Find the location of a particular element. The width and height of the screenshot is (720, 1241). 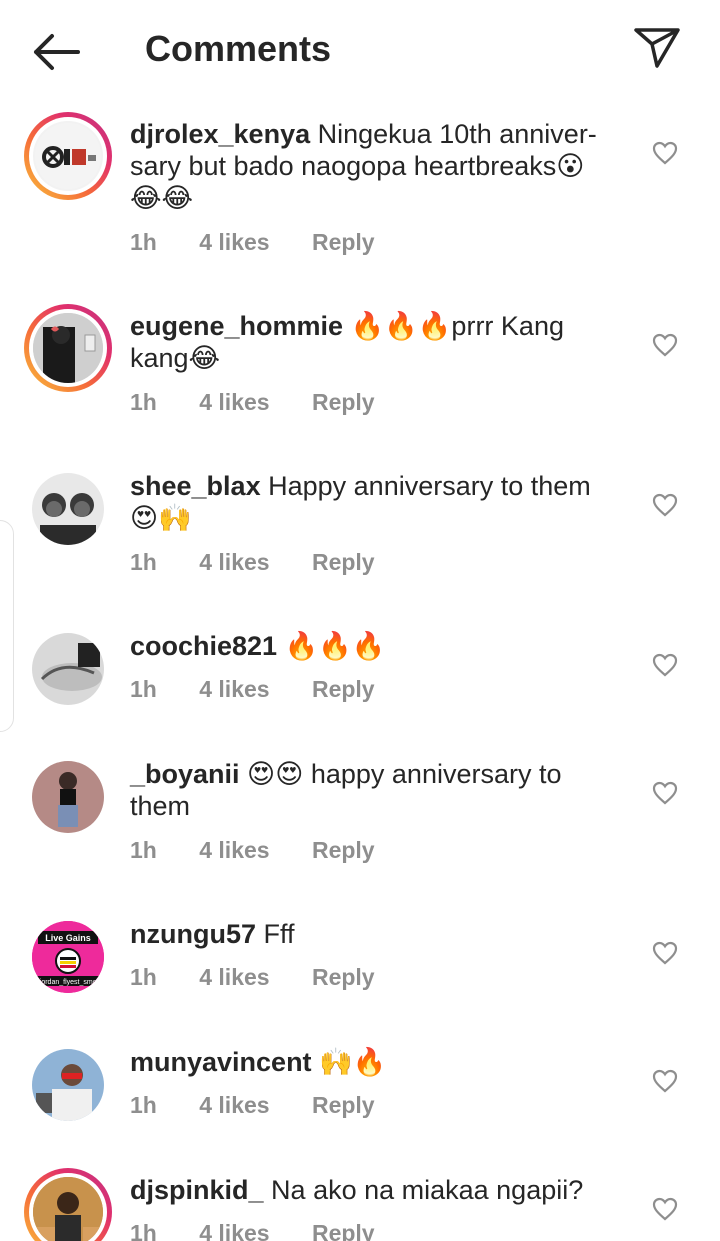

comment-body: 🙌🔥 is located at coordinates (353, 1062).